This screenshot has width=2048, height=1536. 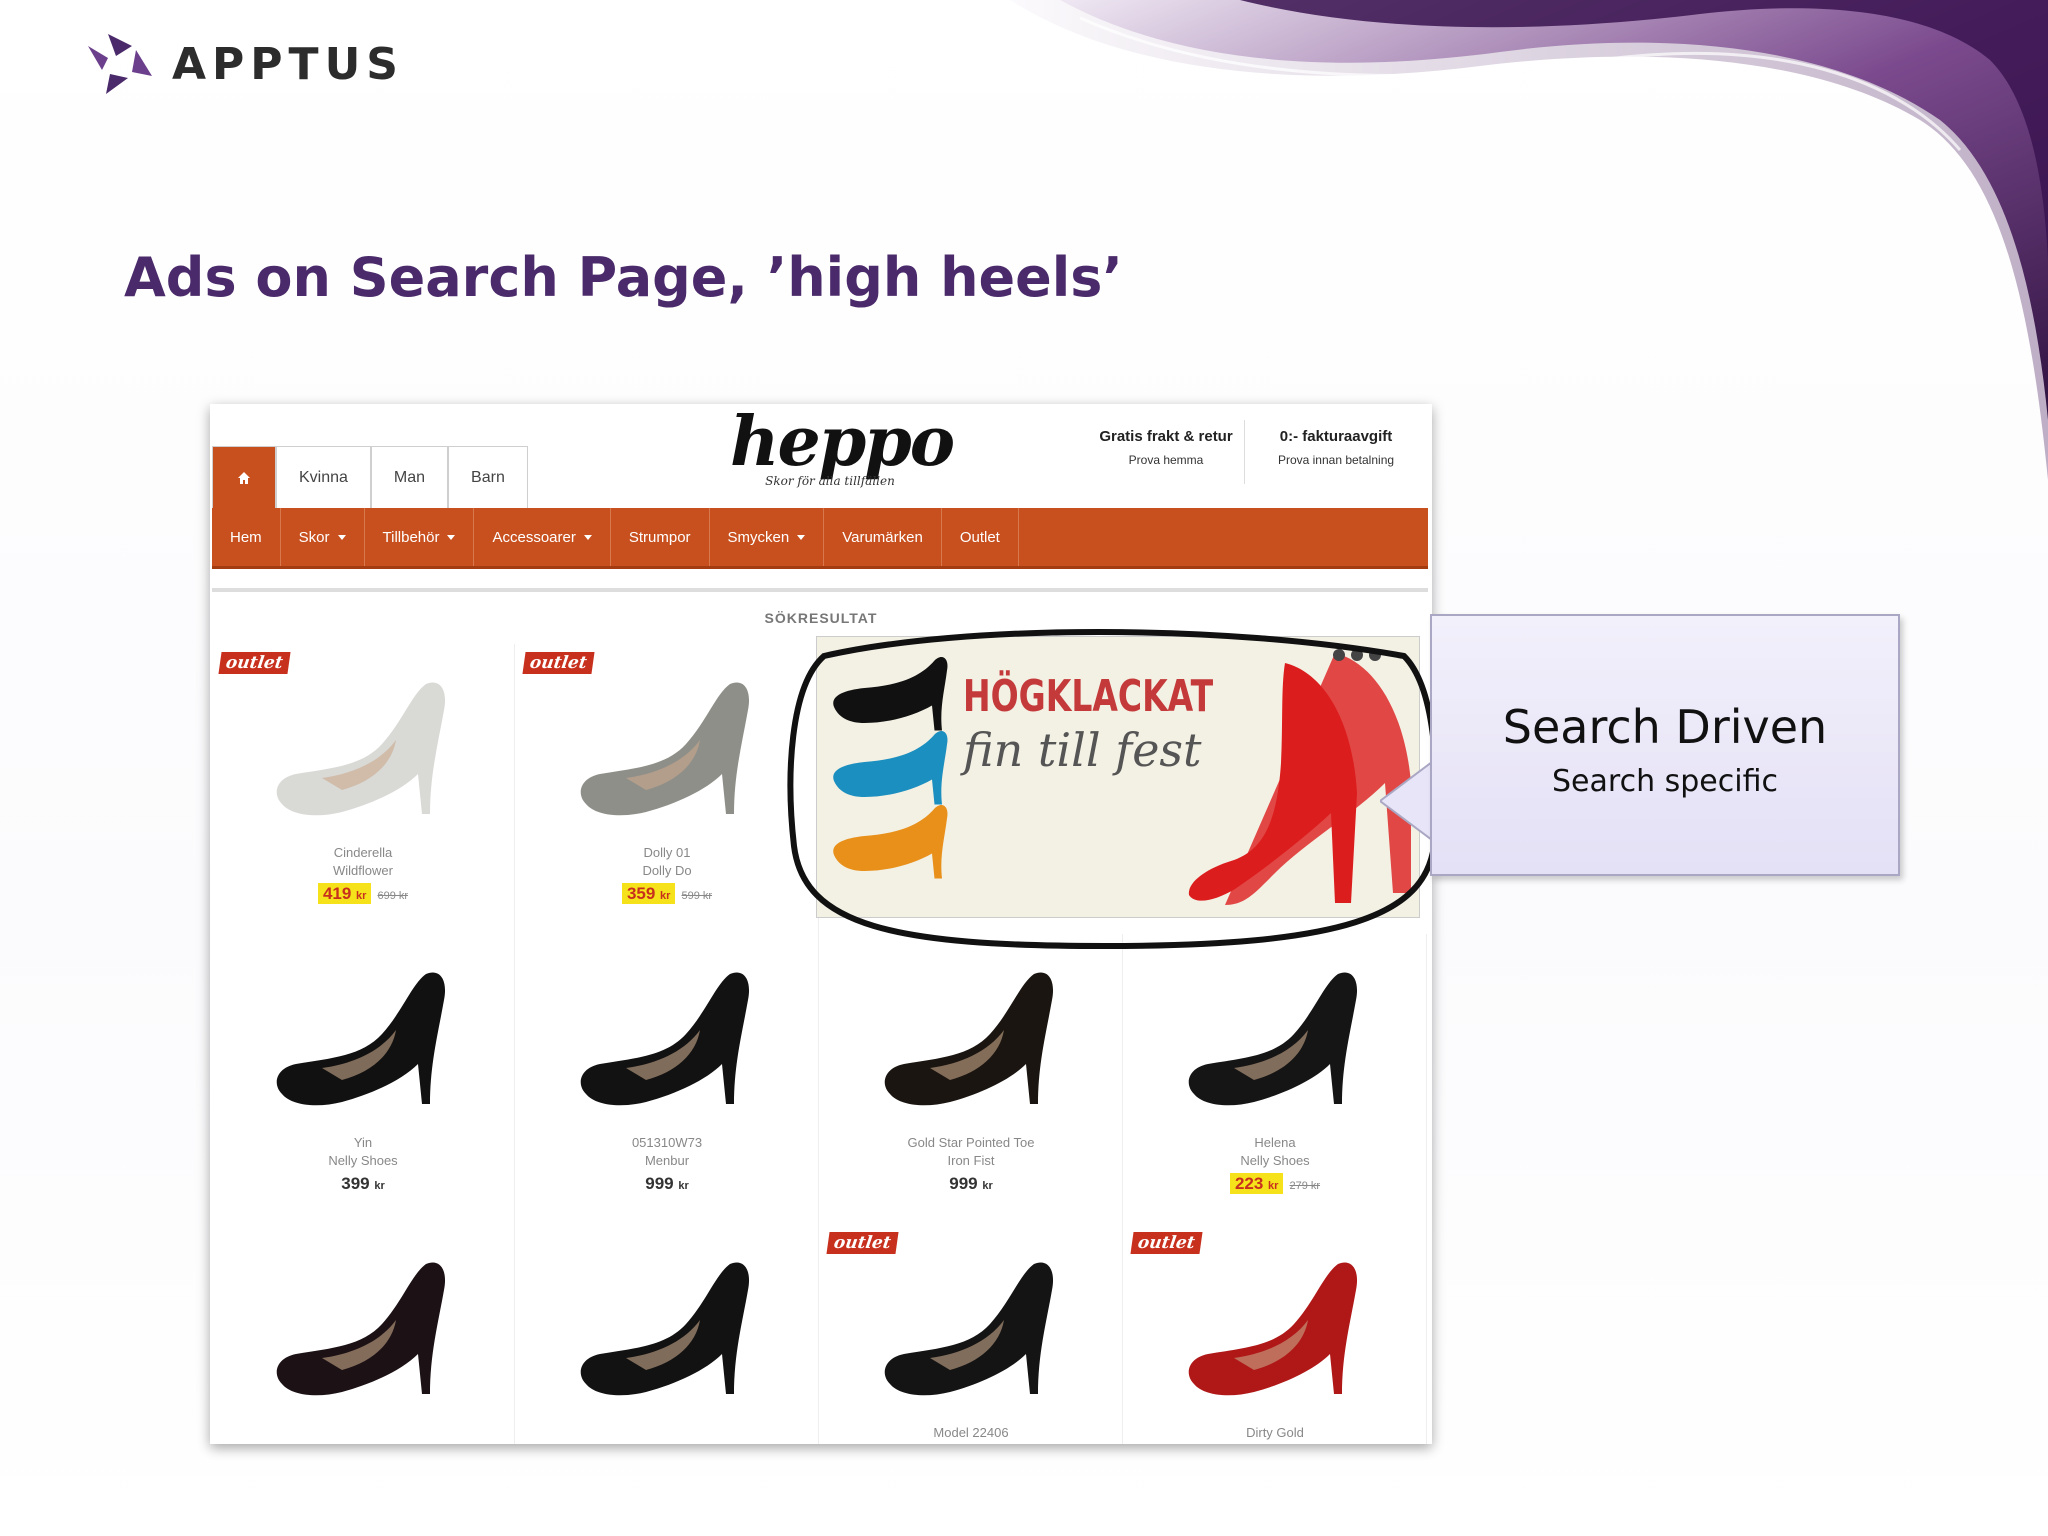 I want to click on callout-box: Search Driven Search specific, so click(x=1665, y=745).